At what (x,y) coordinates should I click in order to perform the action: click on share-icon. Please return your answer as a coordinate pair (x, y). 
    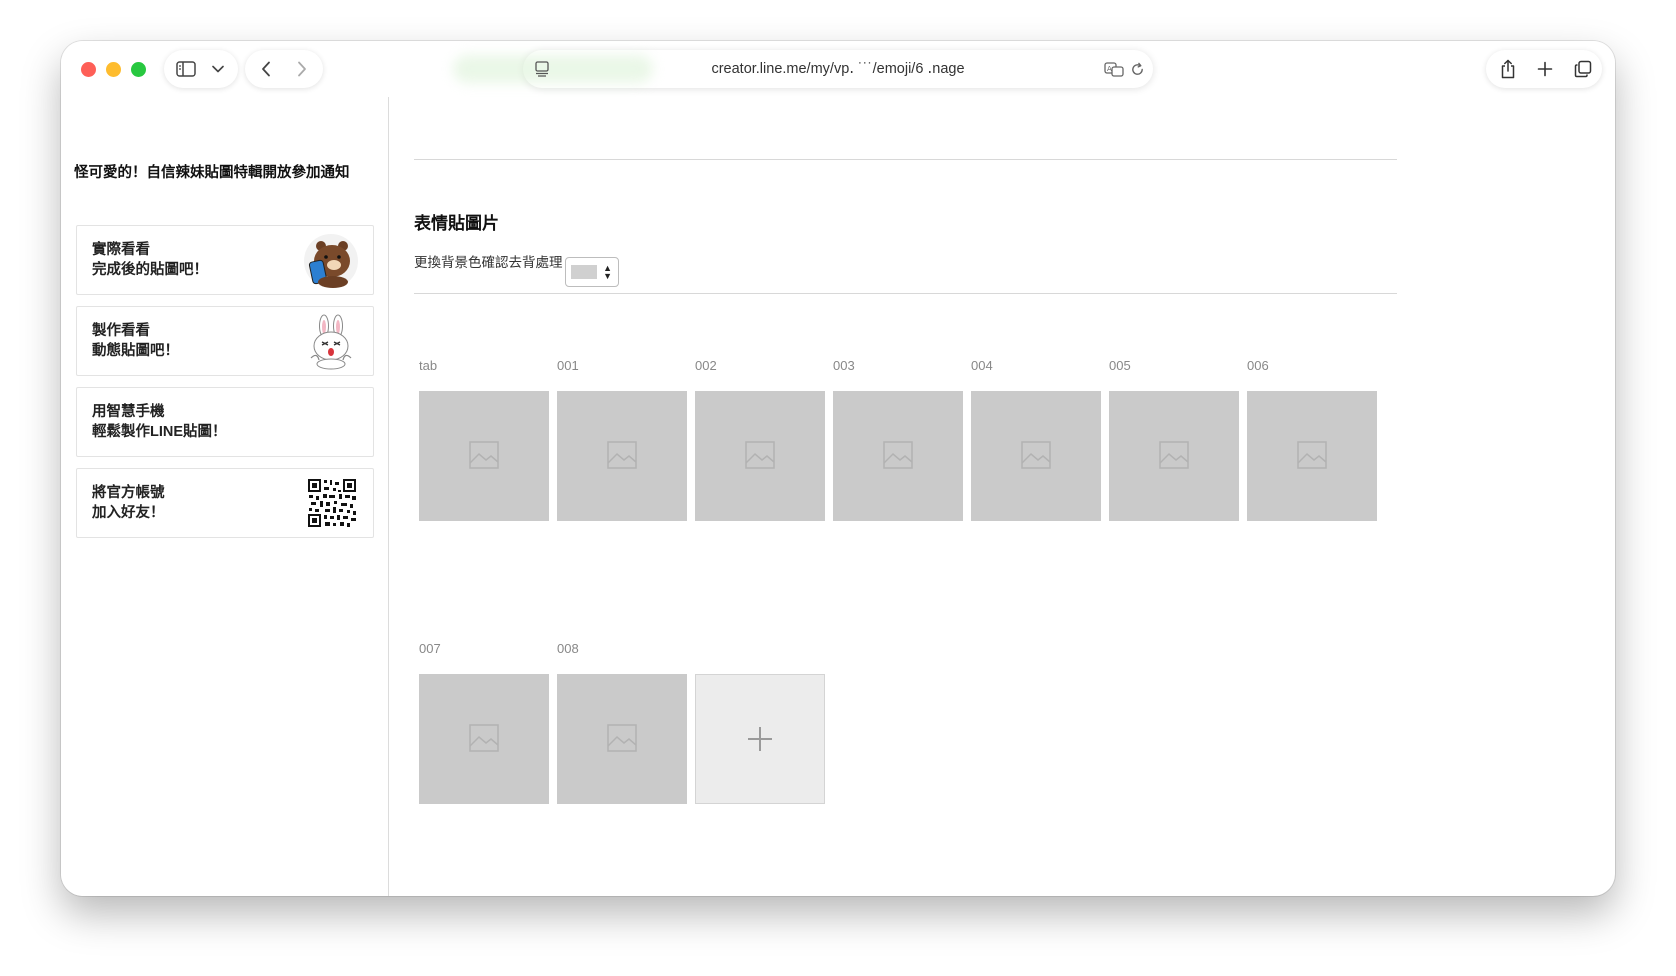
    Looking at the image, I should click on (1508, 69).